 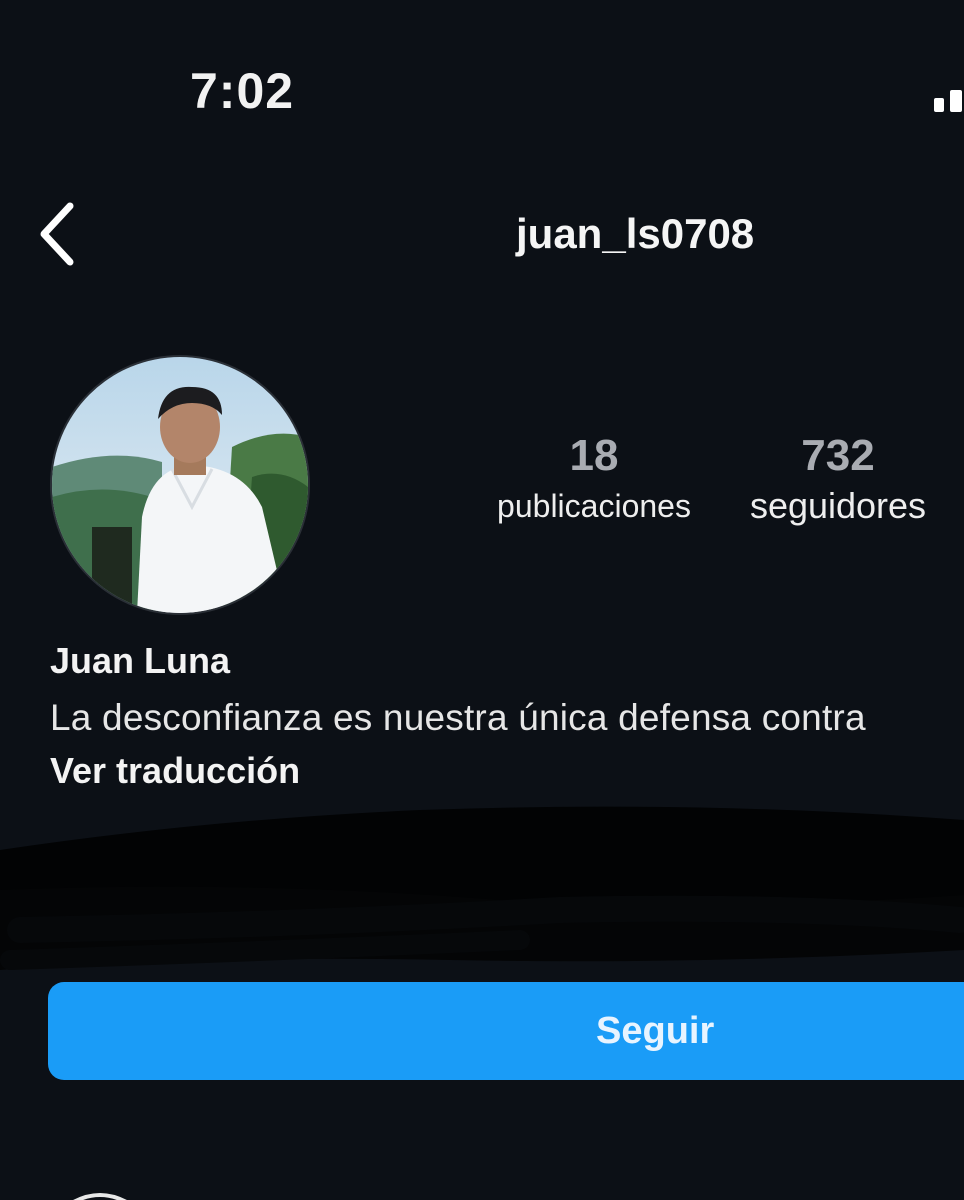 I want to click on follow-button-label: Seguir, so click(x=655, y=1031).